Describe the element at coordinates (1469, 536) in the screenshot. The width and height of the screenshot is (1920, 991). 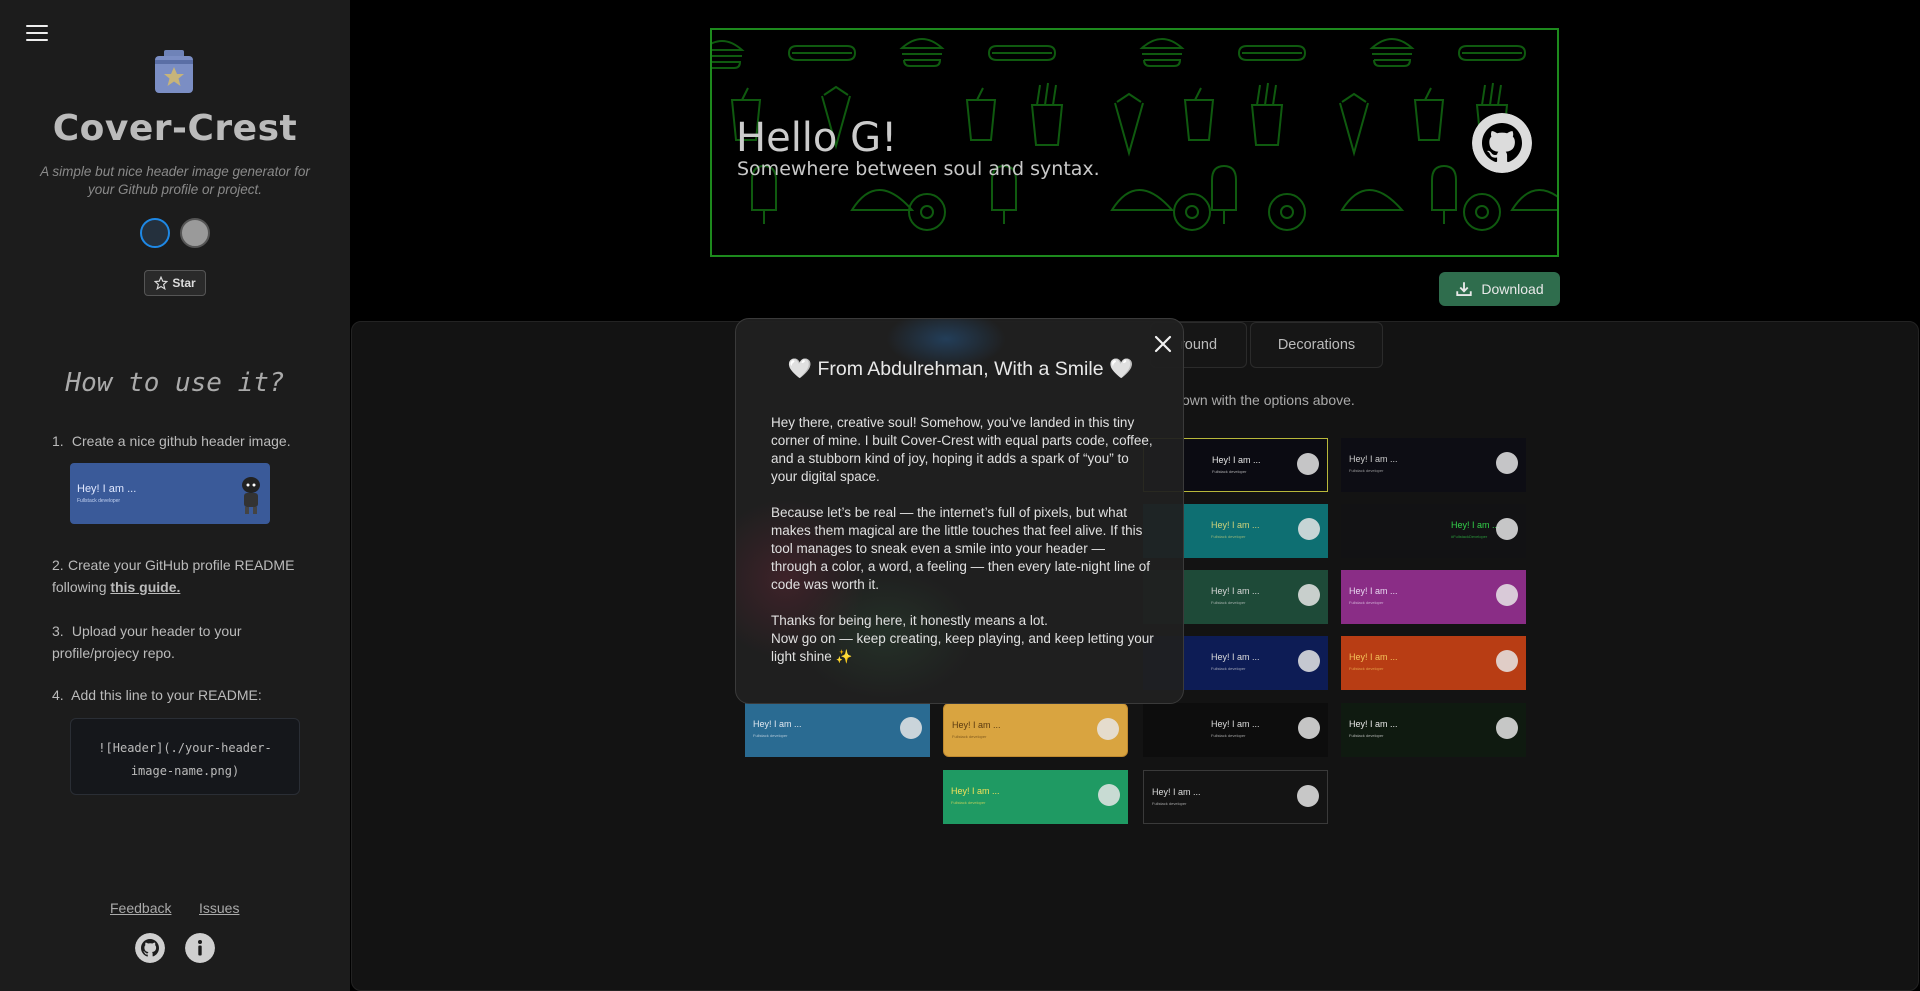
I see `thumbnail-subtitle: #FullstackDeveloper` at that location.